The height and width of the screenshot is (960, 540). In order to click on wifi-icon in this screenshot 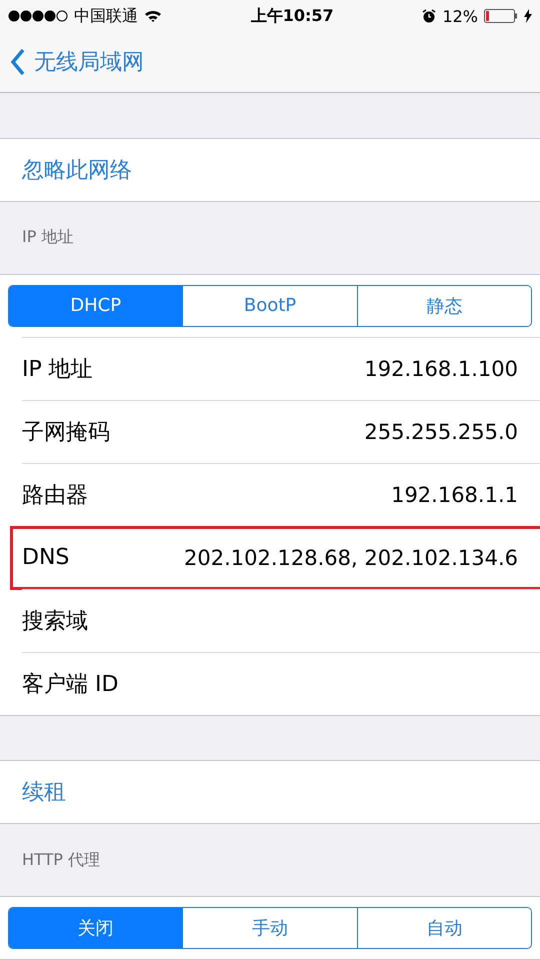, I will do `click(153, 16)`.